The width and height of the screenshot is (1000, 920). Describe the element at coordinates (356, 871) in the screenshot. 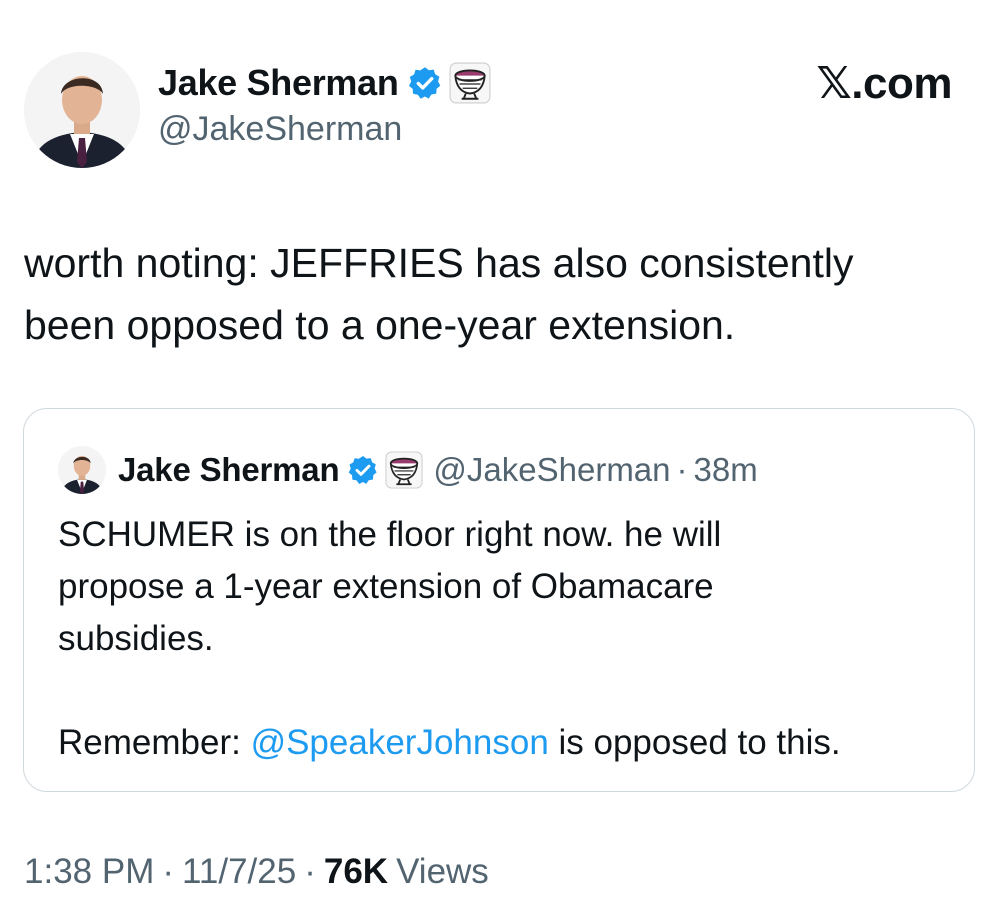

I see `views-count: 76K` at that location.